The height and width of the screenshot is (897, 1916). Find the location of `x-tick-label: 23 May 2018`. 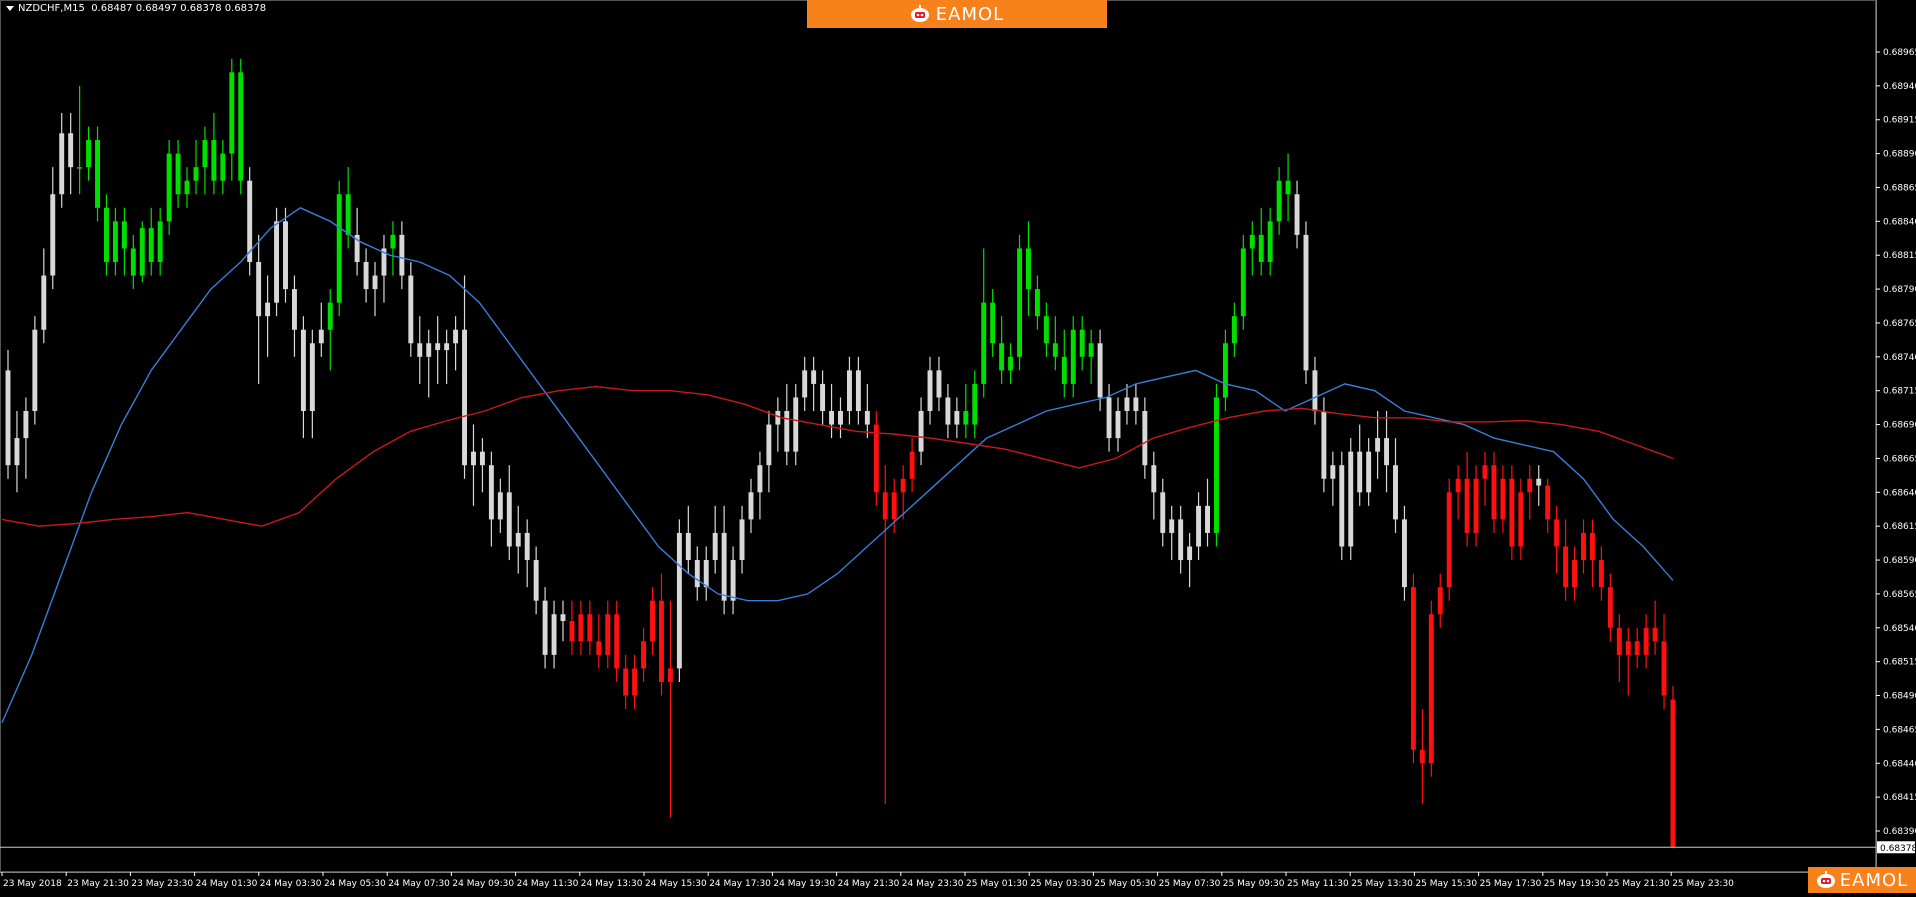

x-tick-label: 23 May 2018 is located at coordinates (32, 884).